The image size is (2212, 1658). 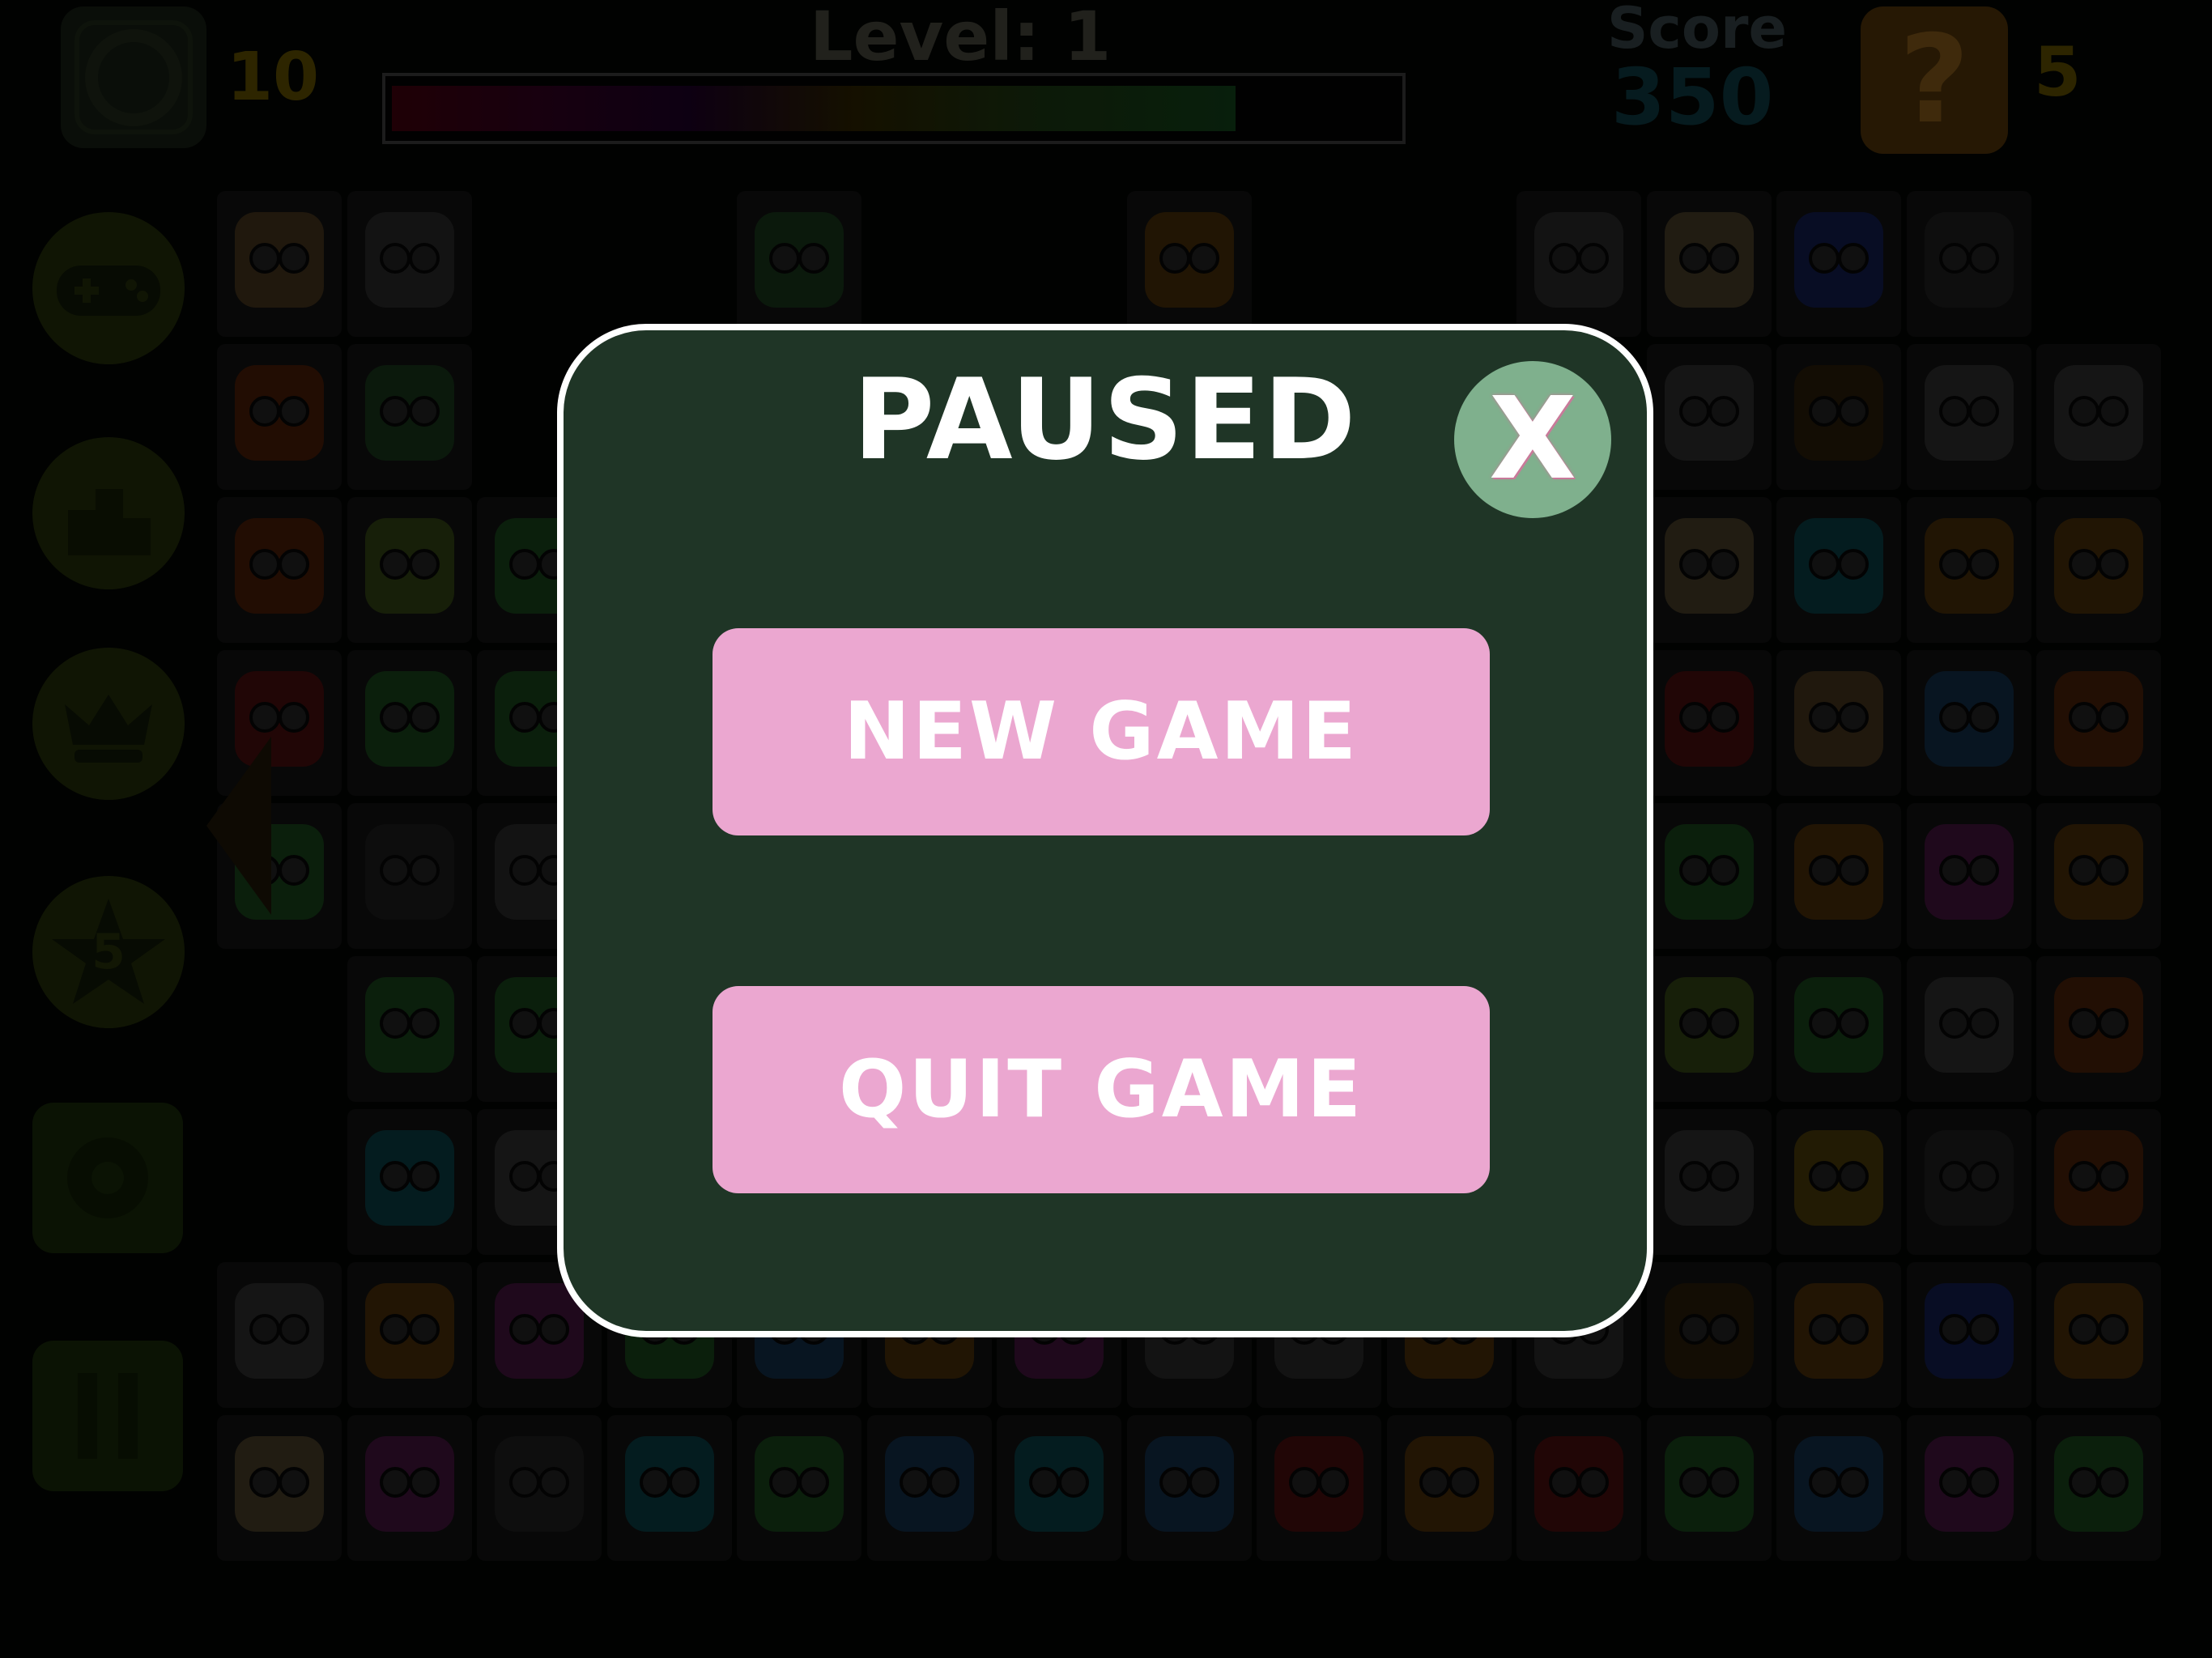 I want to click on new-game-button: NEW GAME, so click(x=1102, y=731).